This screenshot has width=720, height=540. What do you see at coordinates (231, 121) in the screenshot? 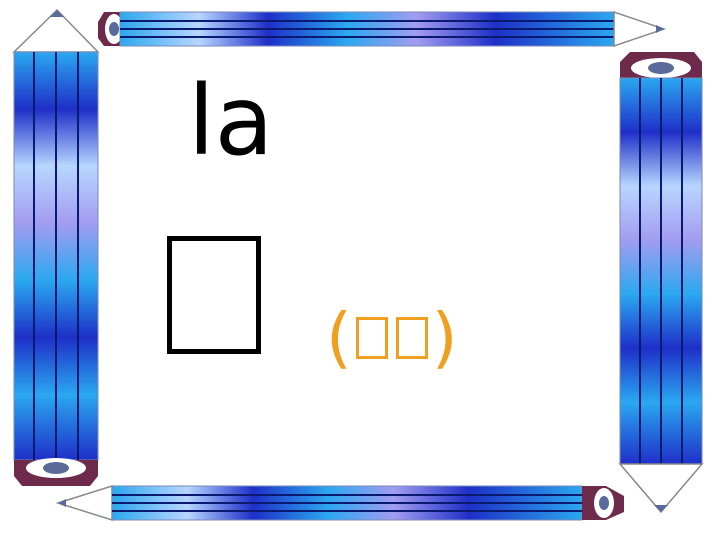
I see `pinyin-syllable: la` at bounding box center [231, 121].